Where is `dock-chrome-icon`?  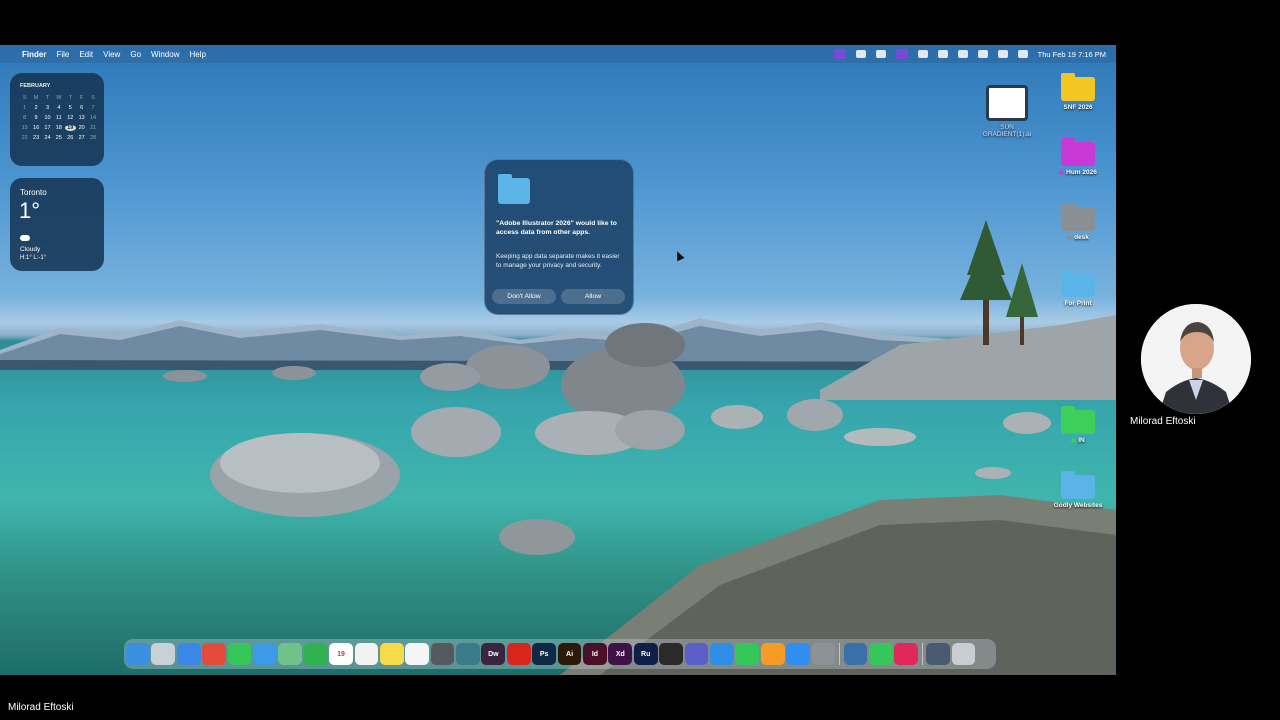 dock-chrome-icon is located at coordinates (214, 654).